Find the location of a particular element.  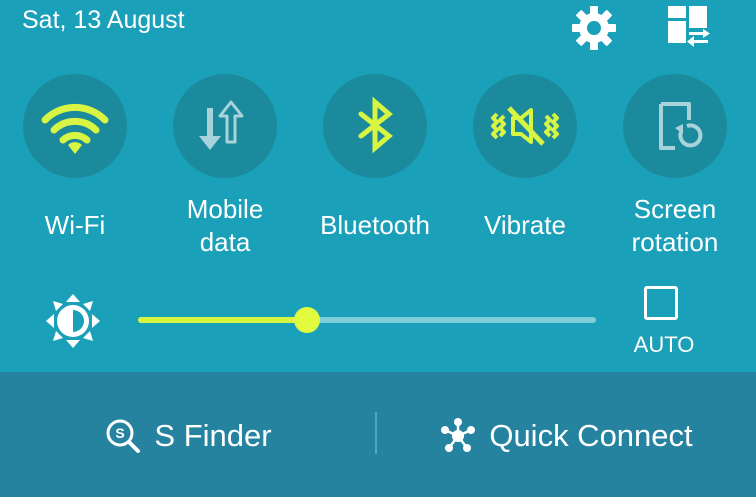

wifi-icon is located at coordinates (75, 128).